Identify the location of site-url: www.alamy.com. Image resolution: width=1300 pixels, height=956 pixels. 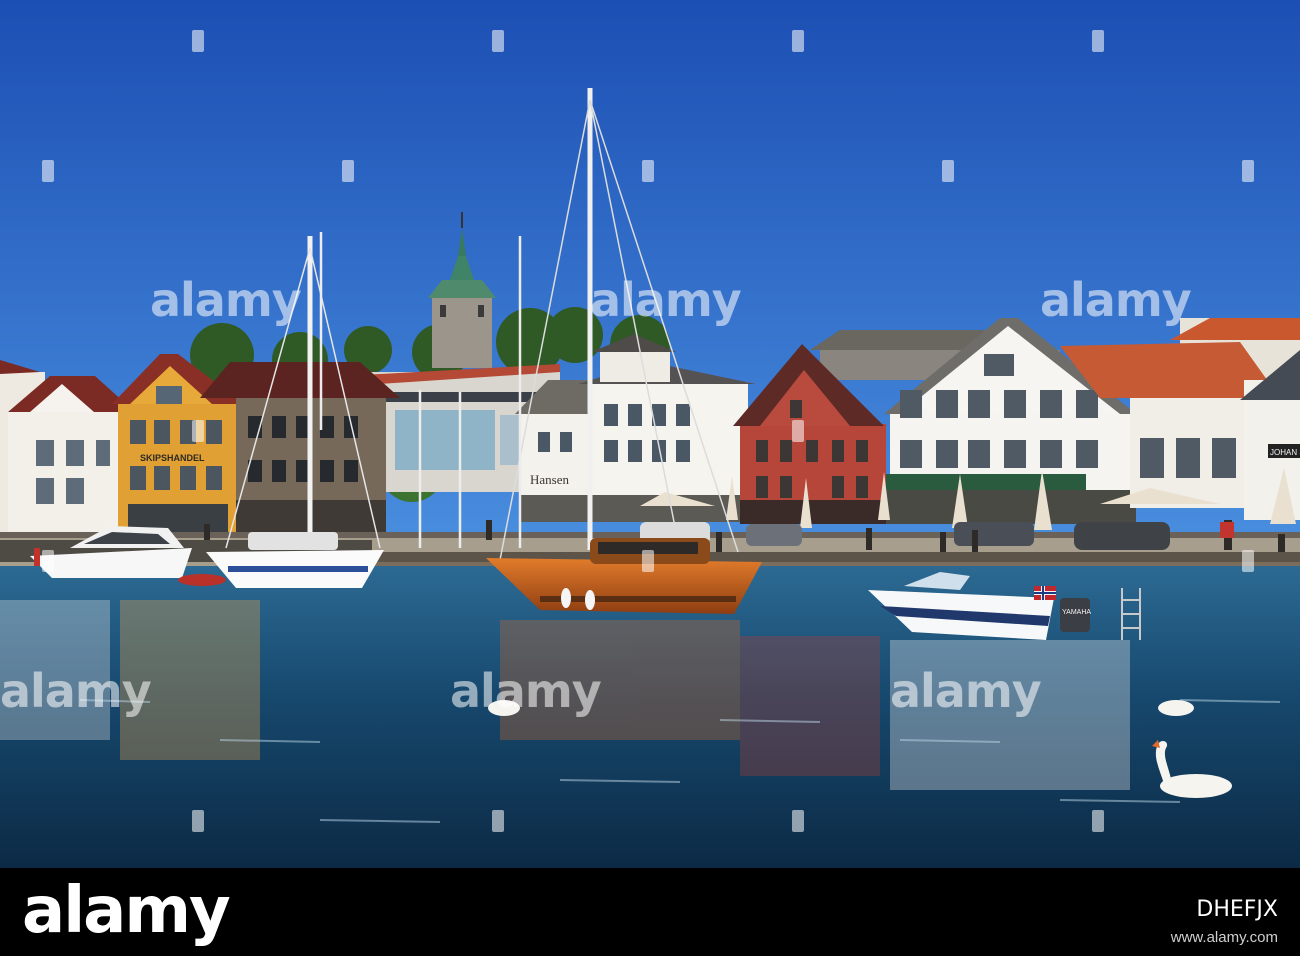
(1224, 937).